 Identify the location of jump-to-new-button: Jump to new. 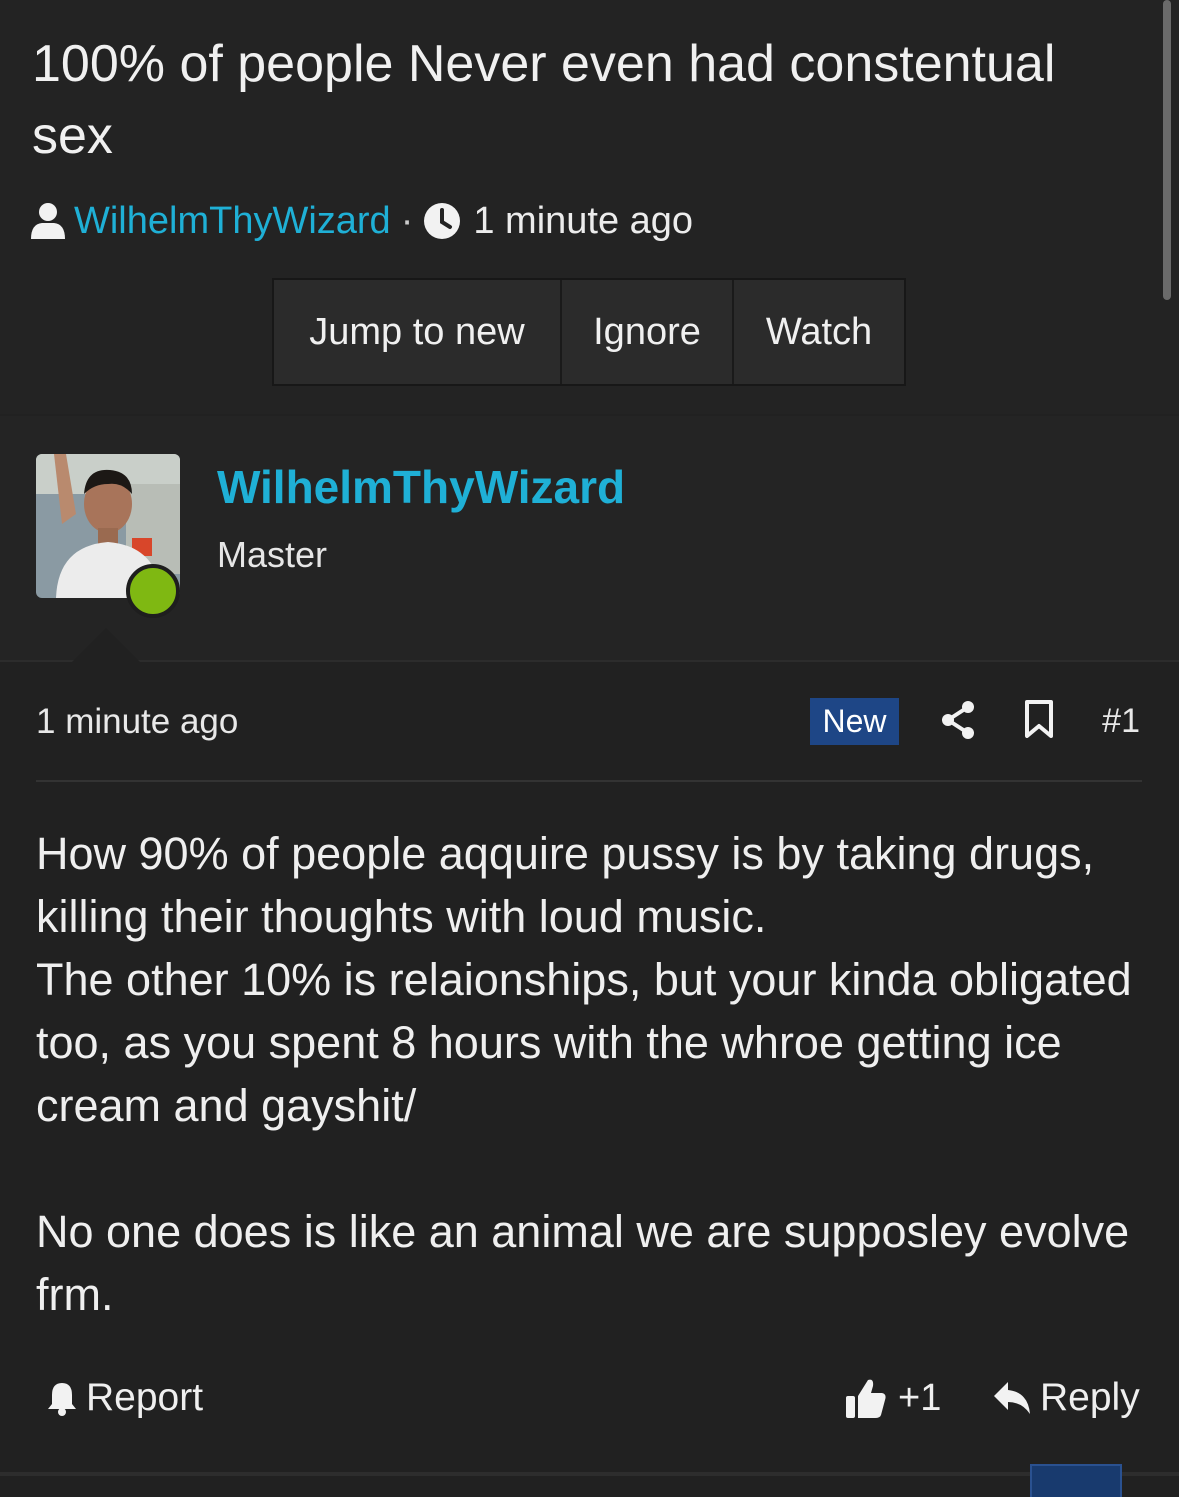
(418, 332).